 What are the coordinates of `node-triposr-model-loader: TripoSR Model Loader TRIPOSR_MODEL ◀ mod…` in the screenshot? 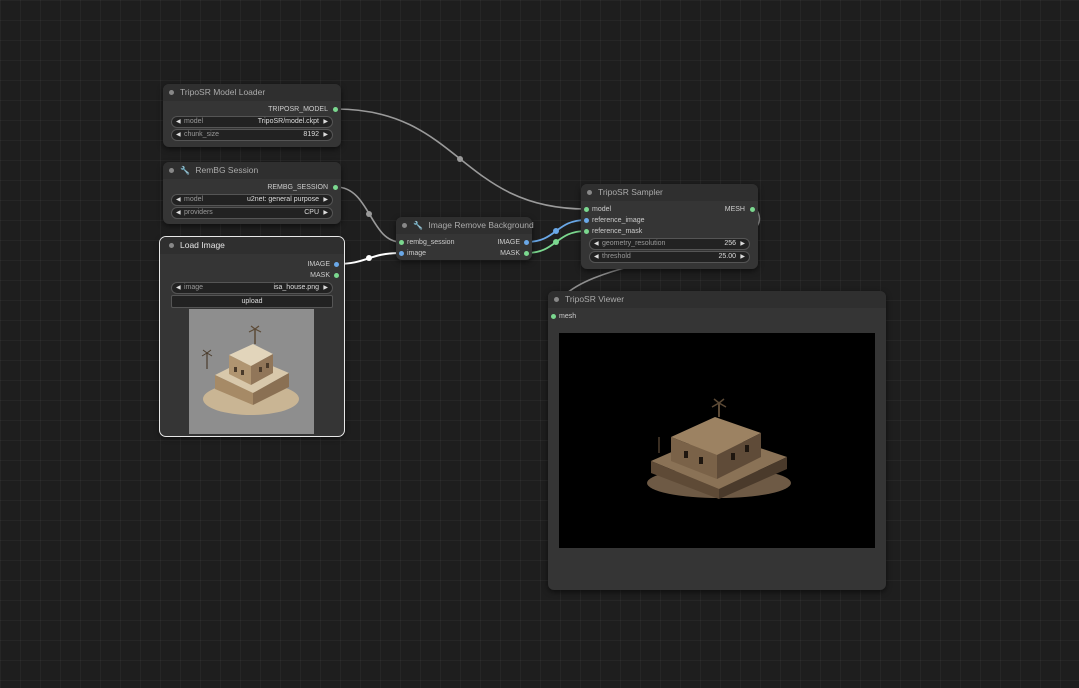 It's located at (252, 115).